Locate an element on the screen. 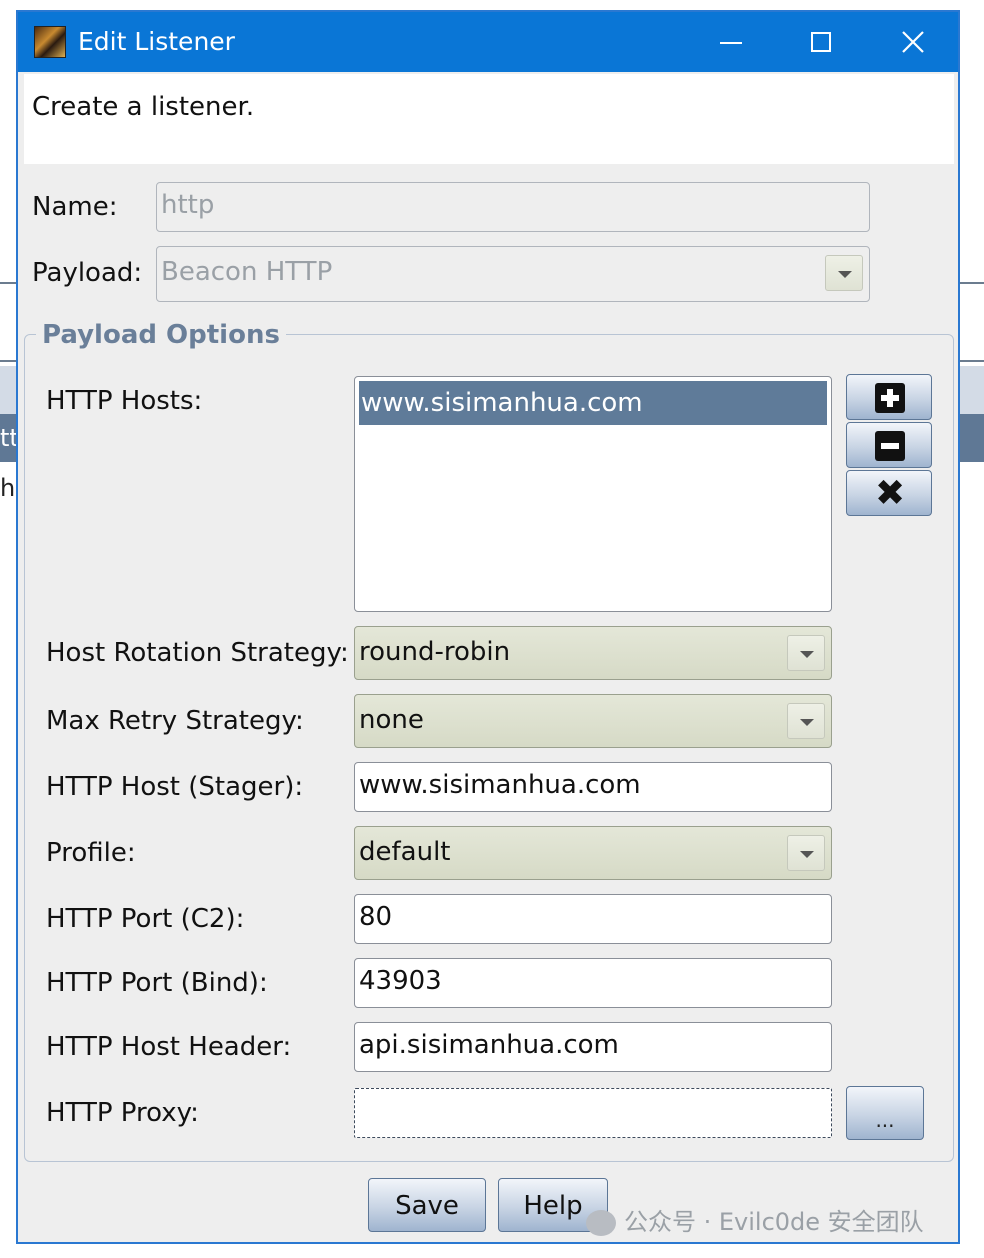 The height and width of the screenshot is (1258, 984). window-title: Edit Listener is located at coordinates (156, 41).